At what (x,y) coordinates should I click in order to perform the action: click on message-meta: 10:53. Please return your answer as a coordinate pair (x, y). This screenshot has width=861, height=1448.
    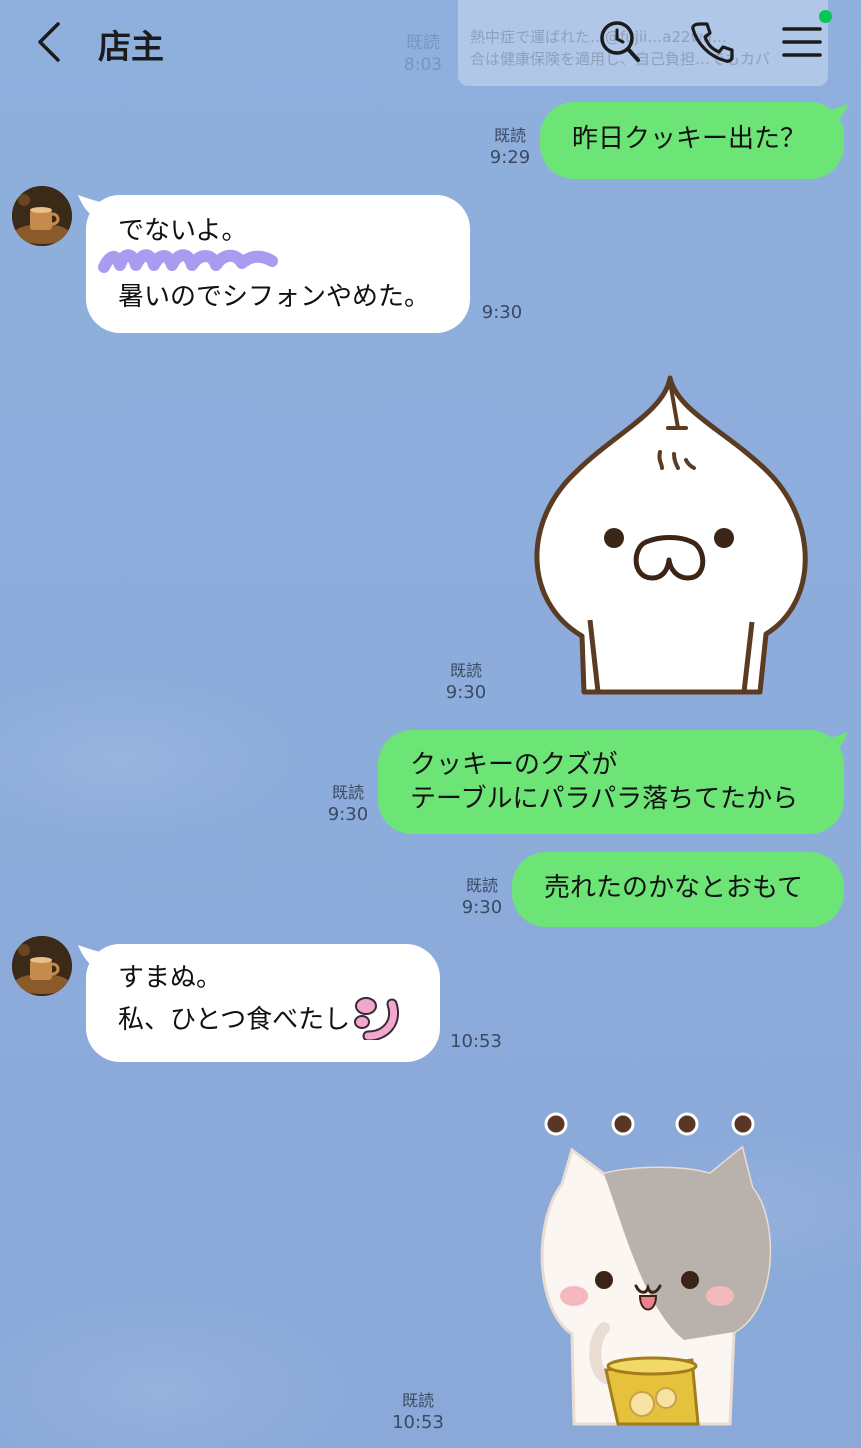
    Looking at the image, I should click on (476, 1042).